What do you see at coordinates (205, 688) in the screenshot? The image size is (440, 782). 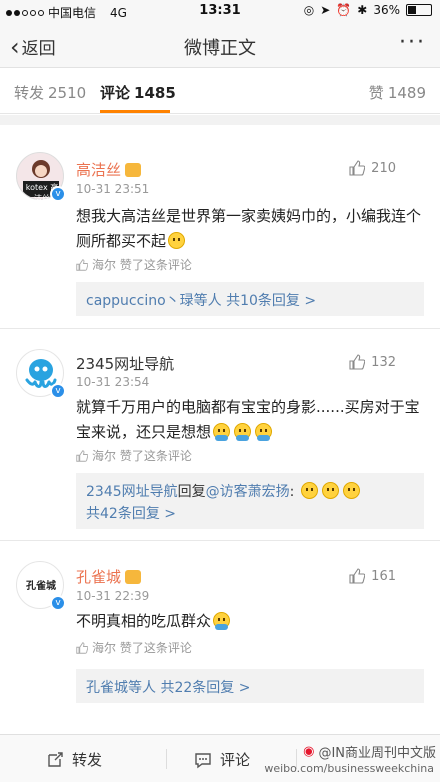 I see `reply-count-link: 共22条回复 >` at bounding box center [205, 688].